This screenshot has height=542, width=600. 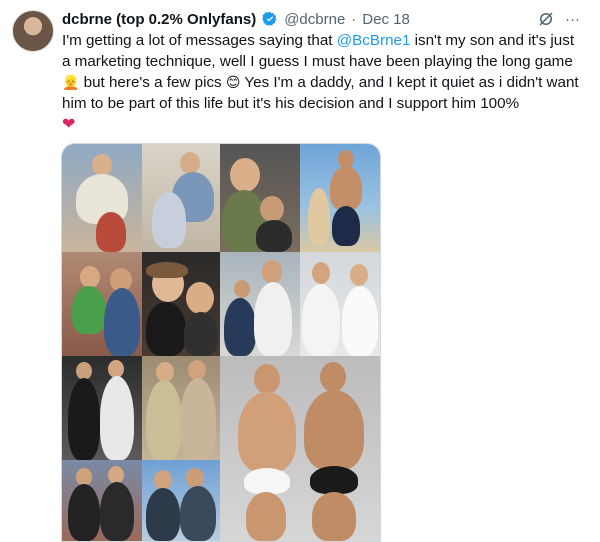 I want to click on avatar, so click(x=33, y=31).